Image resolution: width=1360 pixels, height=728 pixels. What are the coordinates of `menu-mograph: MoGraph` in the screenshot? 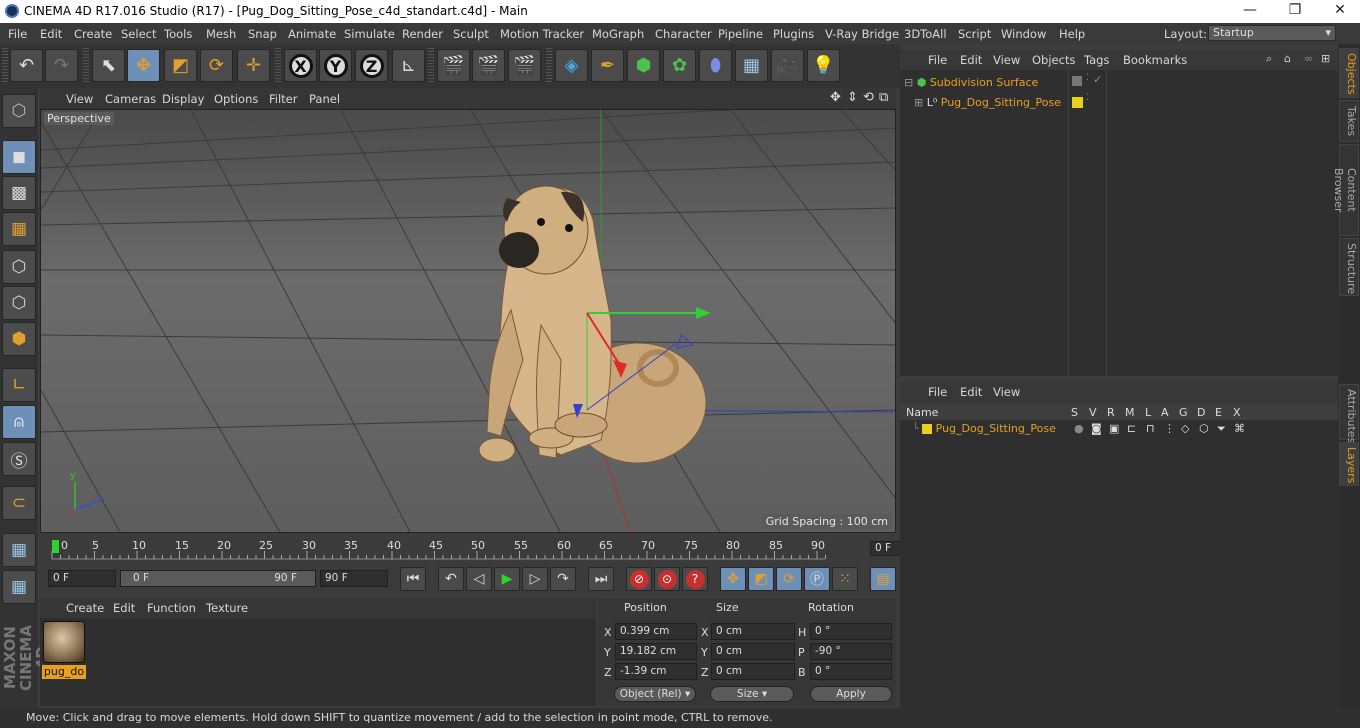 It's located at (618, 34).